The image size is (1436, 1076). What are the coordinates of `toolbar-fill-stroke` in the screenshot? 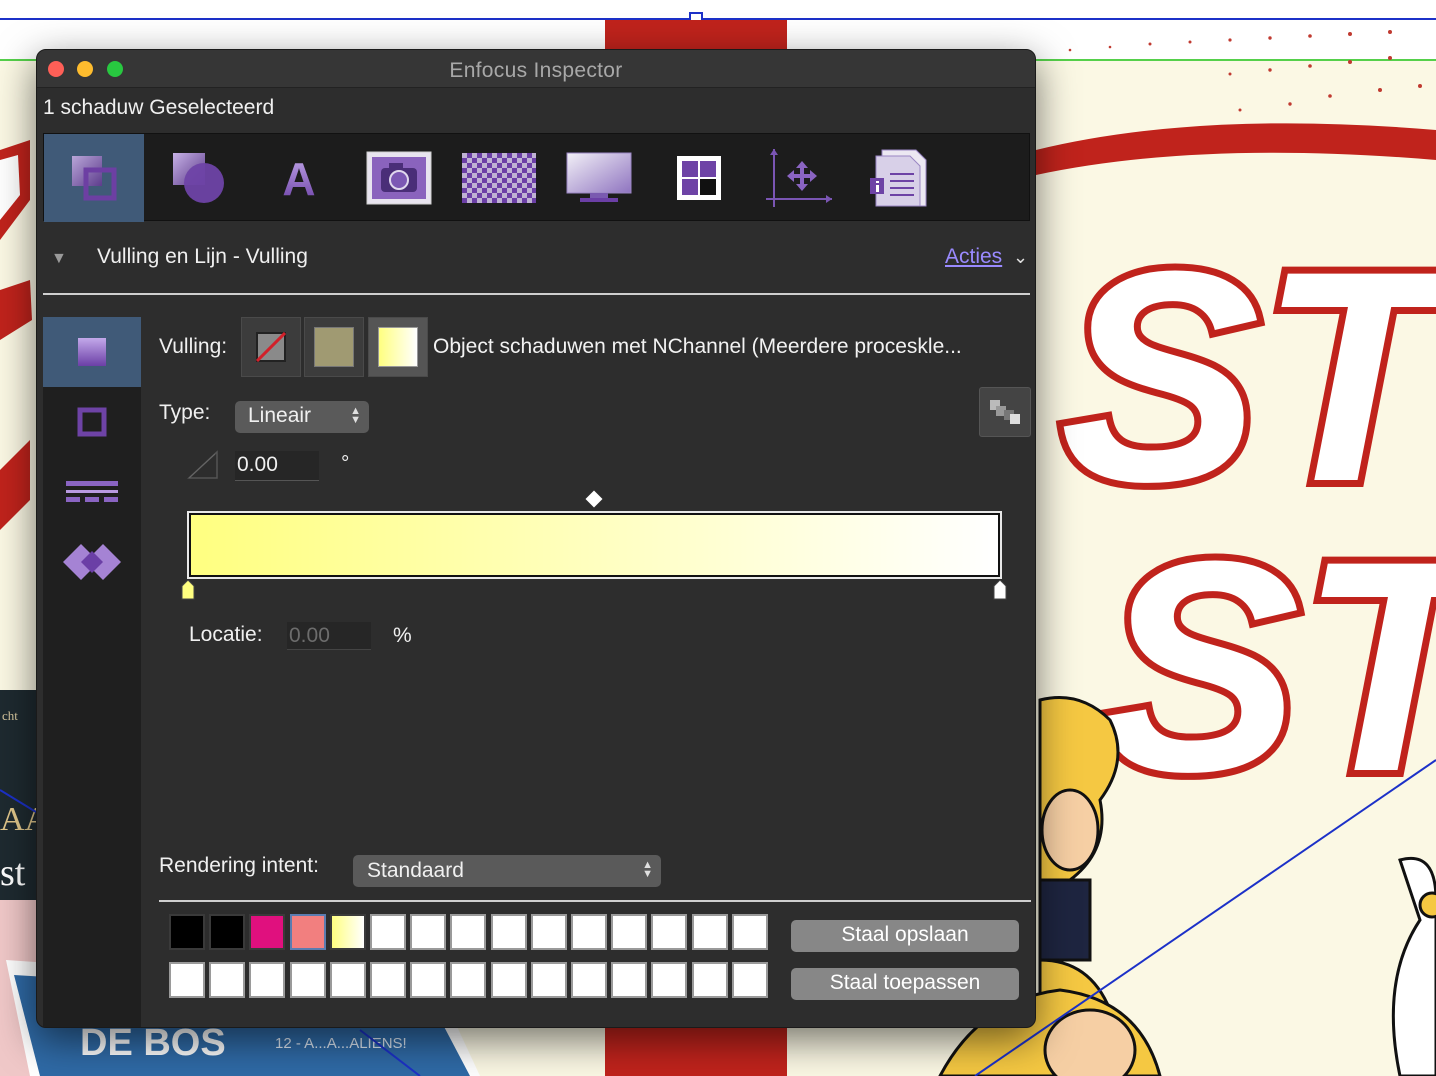 It's located at (94, 178).